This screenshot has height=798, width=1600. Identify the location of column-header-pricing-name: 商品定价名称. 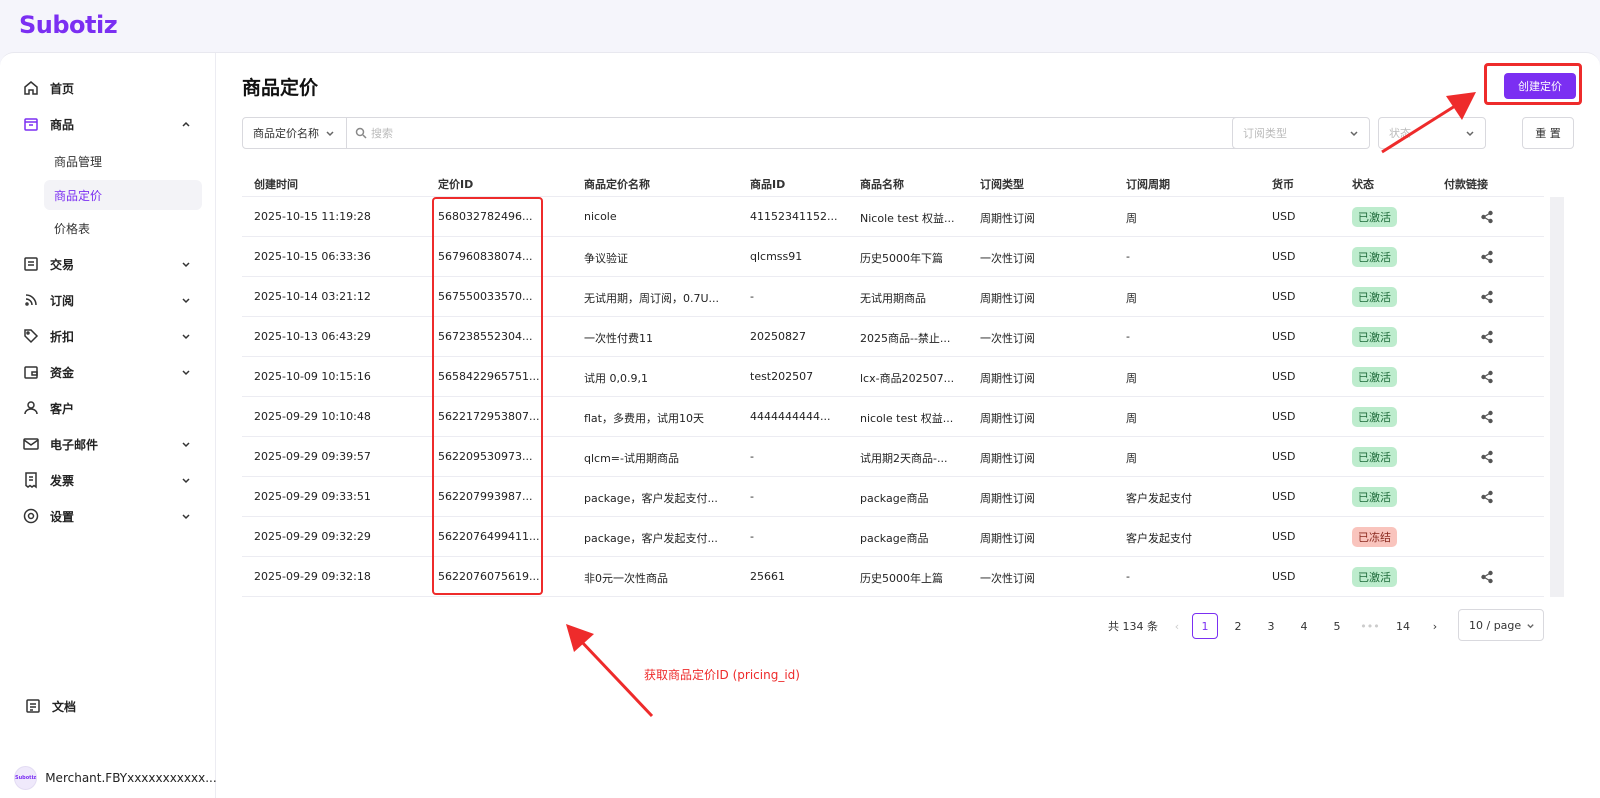
(617, 184).